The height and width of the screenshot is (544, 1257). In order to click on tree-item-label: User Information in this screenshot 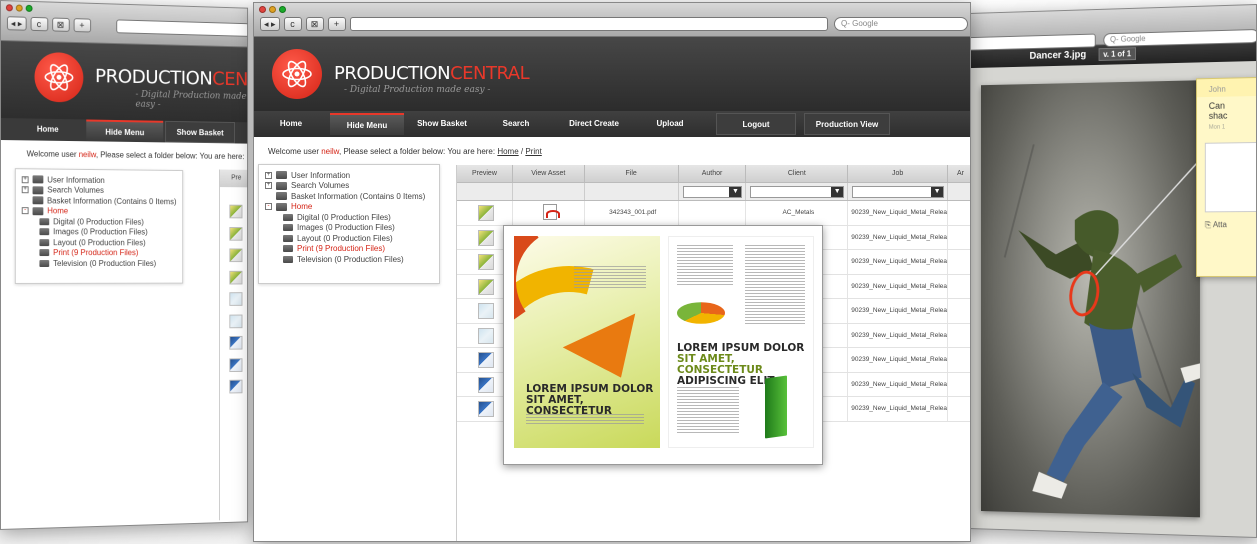, I will do `click(321, 175)`.